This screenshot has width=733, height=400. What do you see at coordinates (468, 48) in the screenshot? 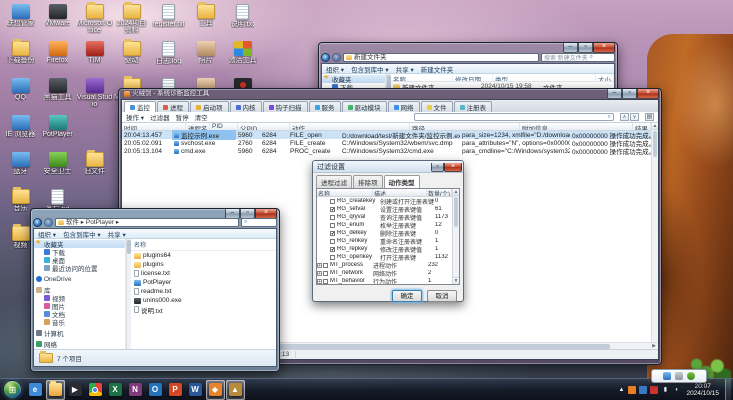
I see `explorer-top-titlebar: – ▫ ×` at bounding box center [468, 48].